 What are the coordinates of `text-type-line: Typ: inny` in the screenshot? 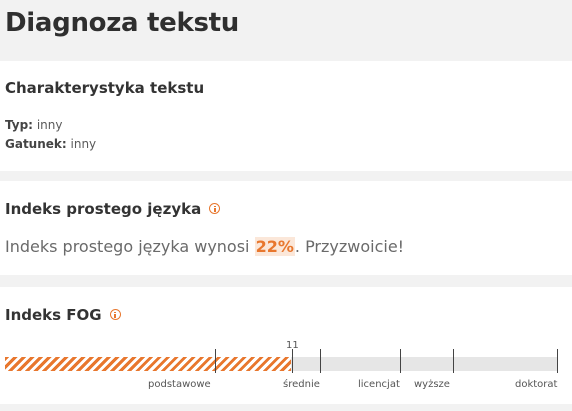 It's located at (33, 125).